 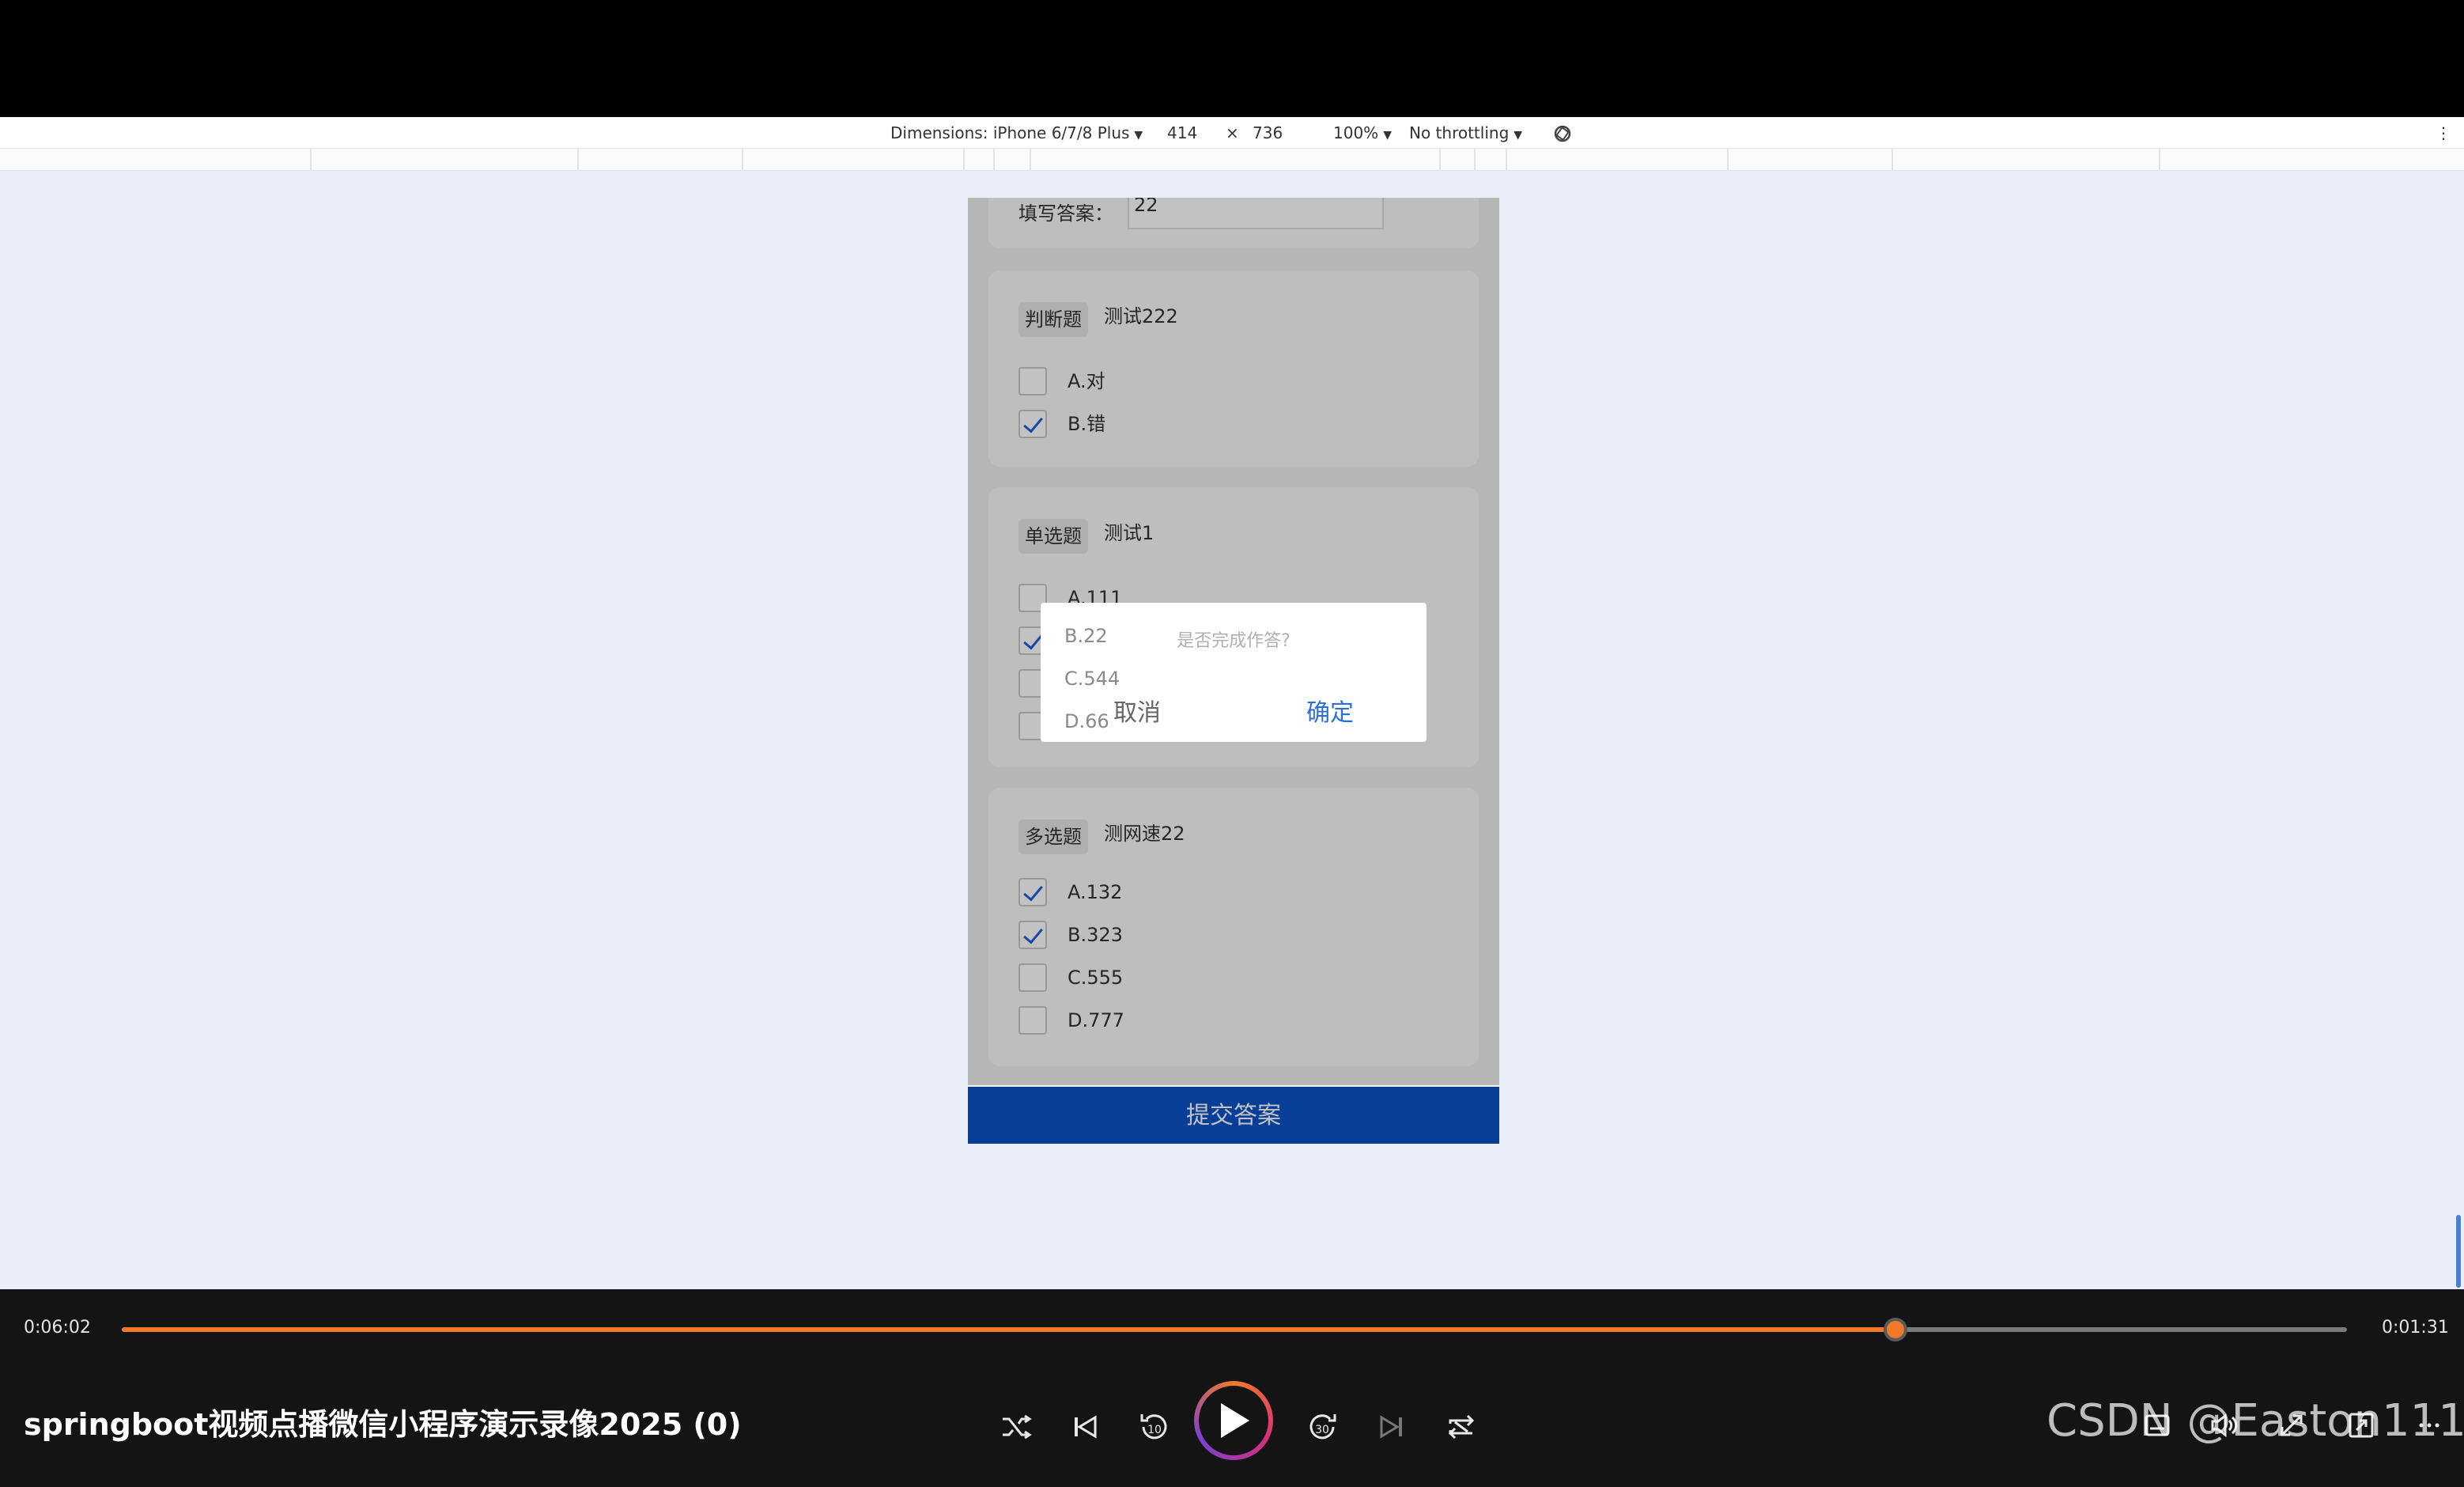 I want to click on play-button, so click(x=1233, y=1421).